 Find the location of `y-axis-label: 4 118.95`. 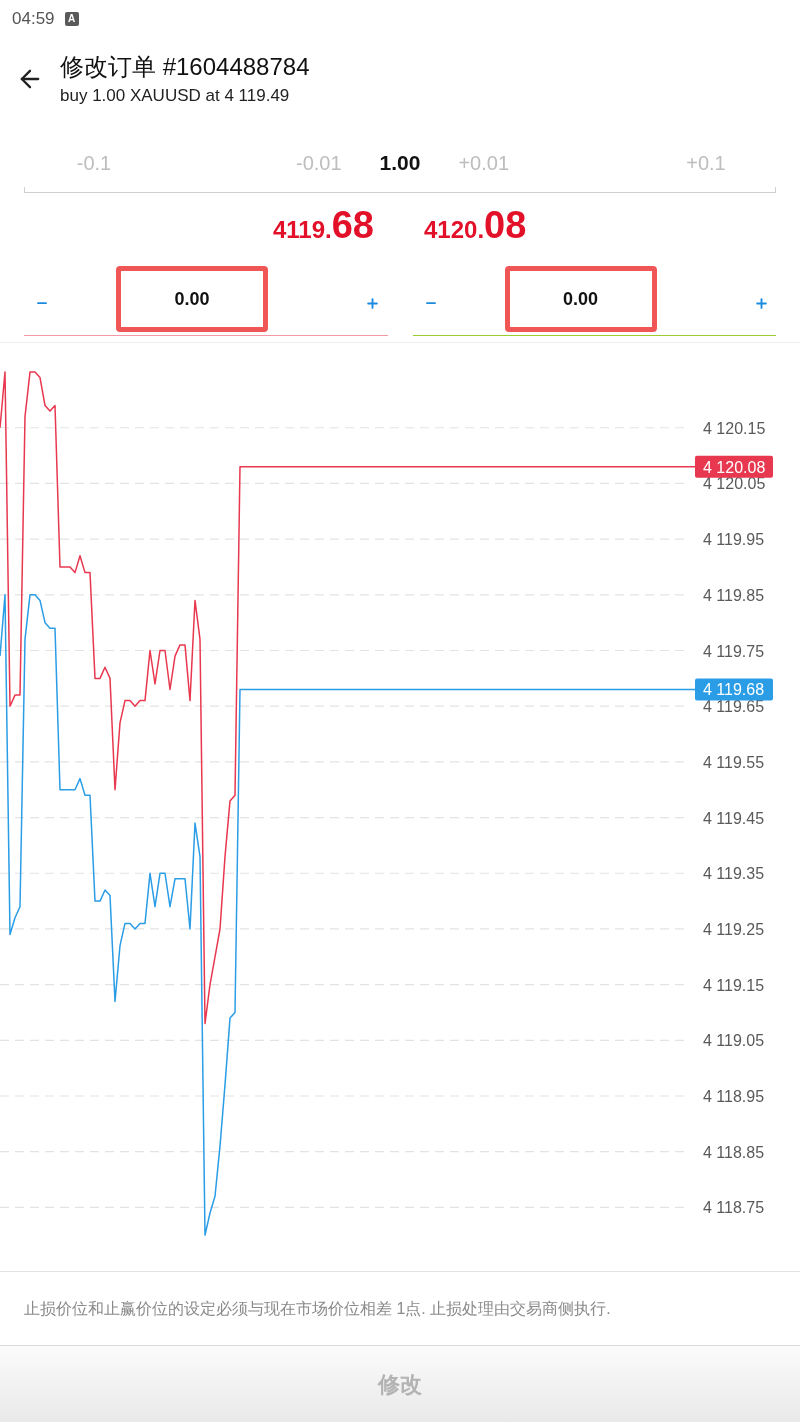

y-axis-label: 4 118.95 is located at coordinates (734, 1096).